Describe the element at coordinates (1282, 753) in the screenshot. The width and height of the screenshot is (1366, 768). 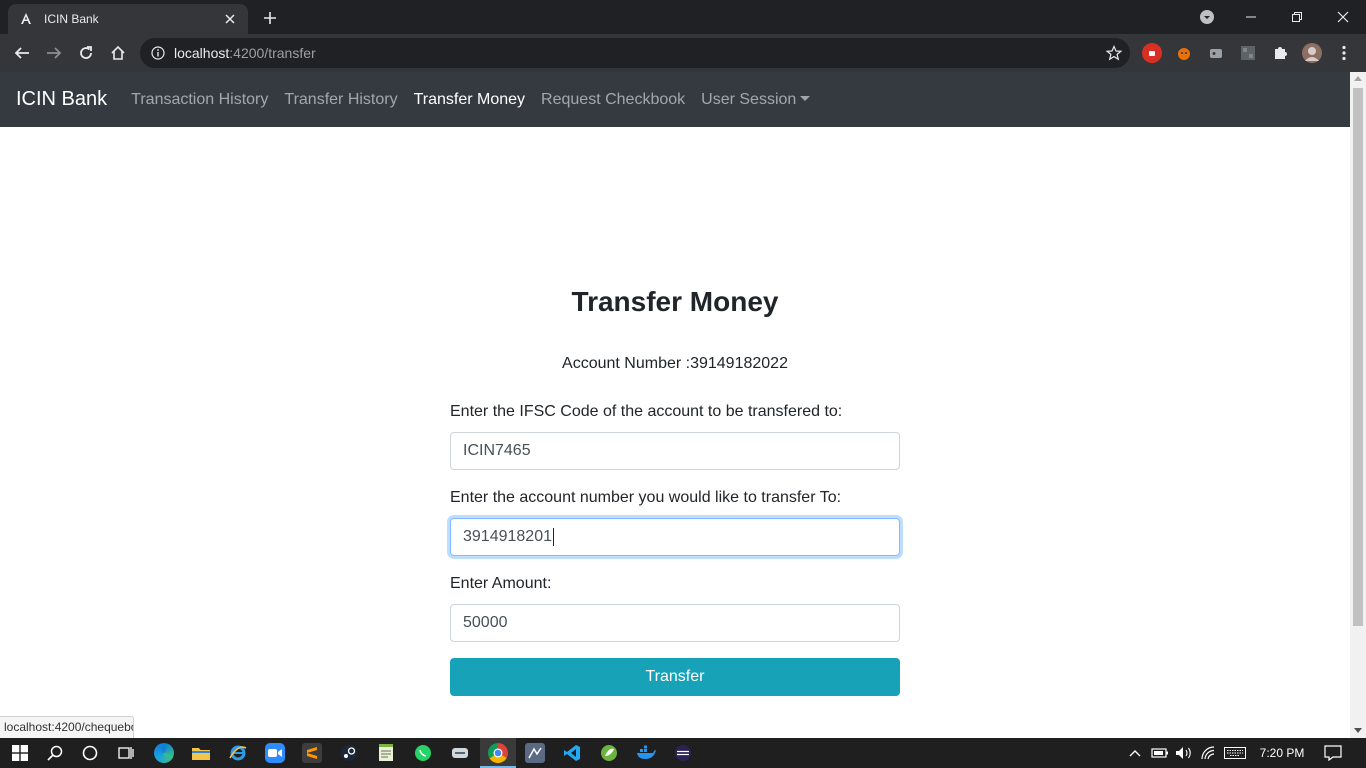
I see `system-clock: 7:20 PM` at that location.